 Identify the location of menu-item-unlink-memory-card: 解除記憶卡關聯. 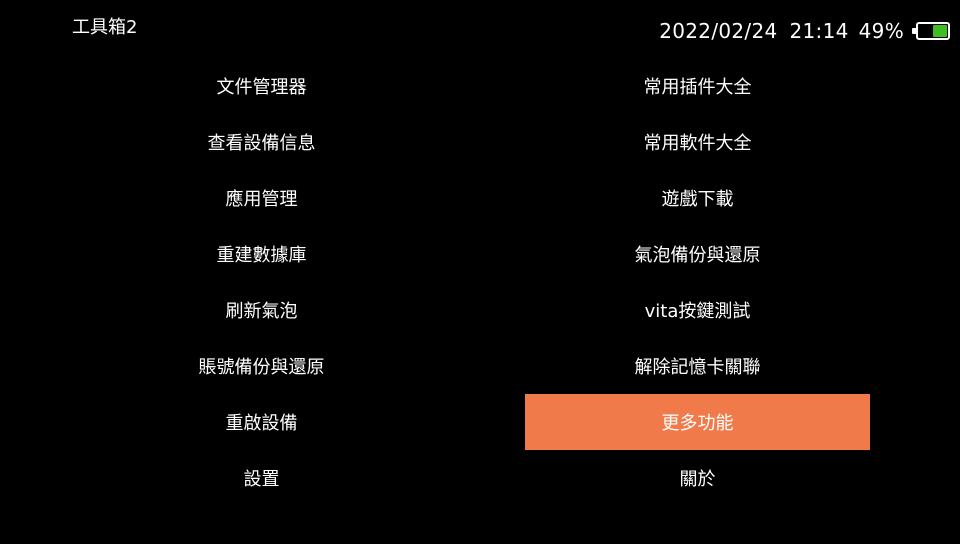
(697, 366).